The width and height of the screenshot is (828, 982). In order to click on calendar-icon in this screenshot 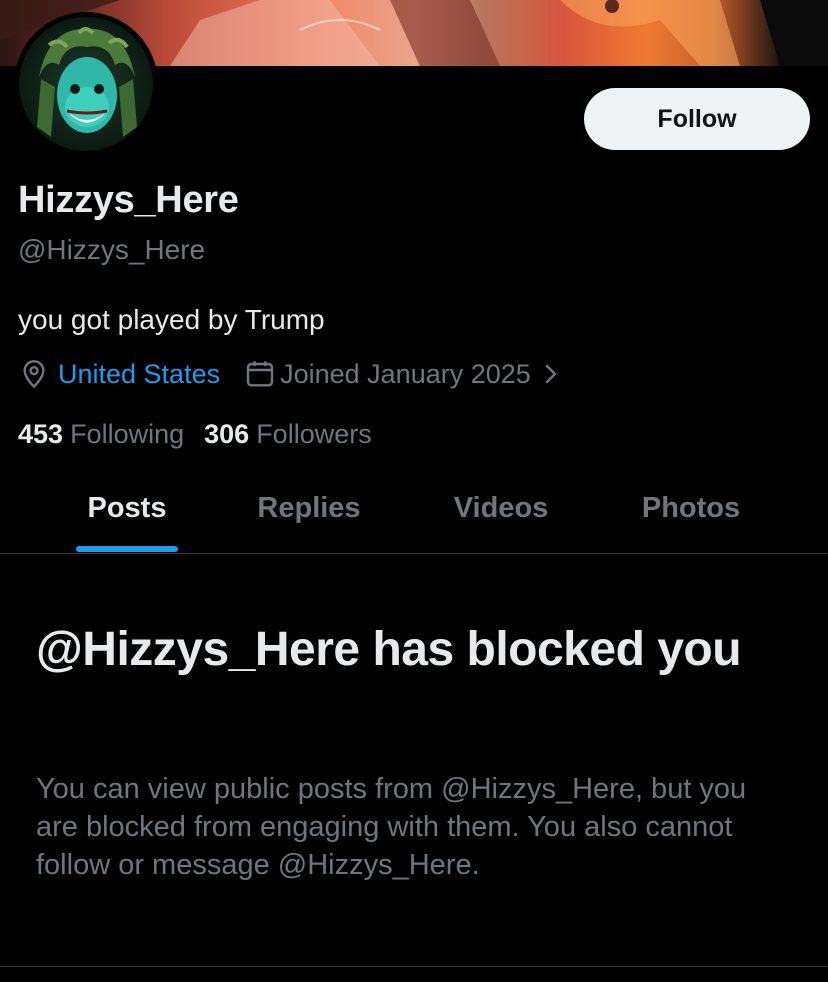, I will do `click(260, 374)`.